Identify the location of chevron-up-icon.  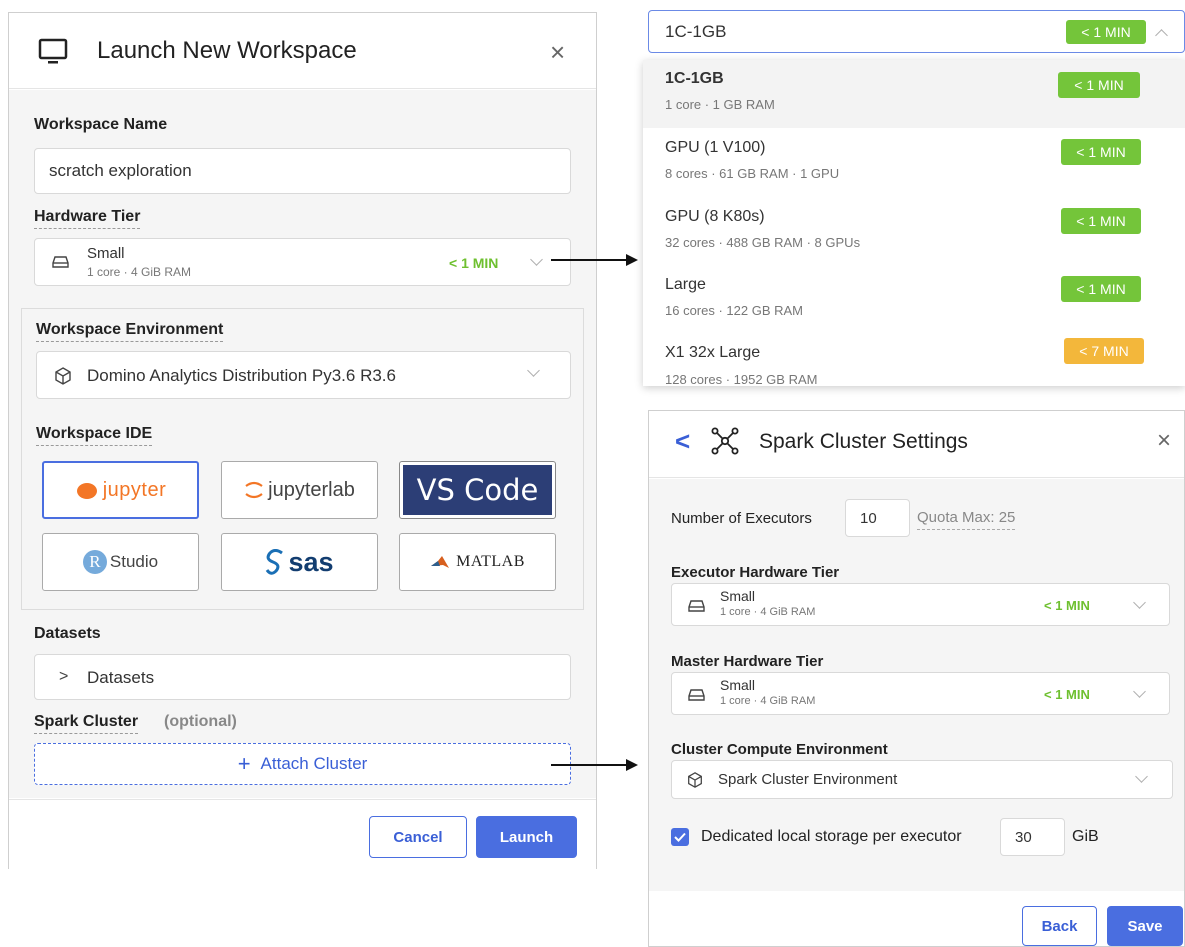
(1161, 35).